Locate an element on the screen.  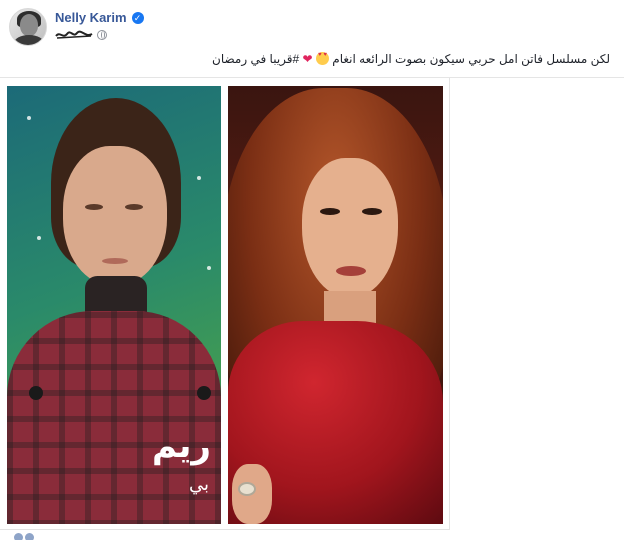
poster-subtitle: بي is located at coordinates (198, 484).